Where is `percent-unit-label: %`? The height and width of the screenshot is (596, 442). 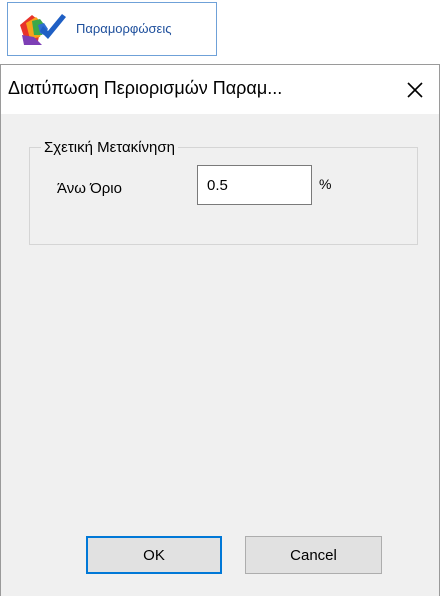
percent-unit-label: % is located at coordinates (325, 184).